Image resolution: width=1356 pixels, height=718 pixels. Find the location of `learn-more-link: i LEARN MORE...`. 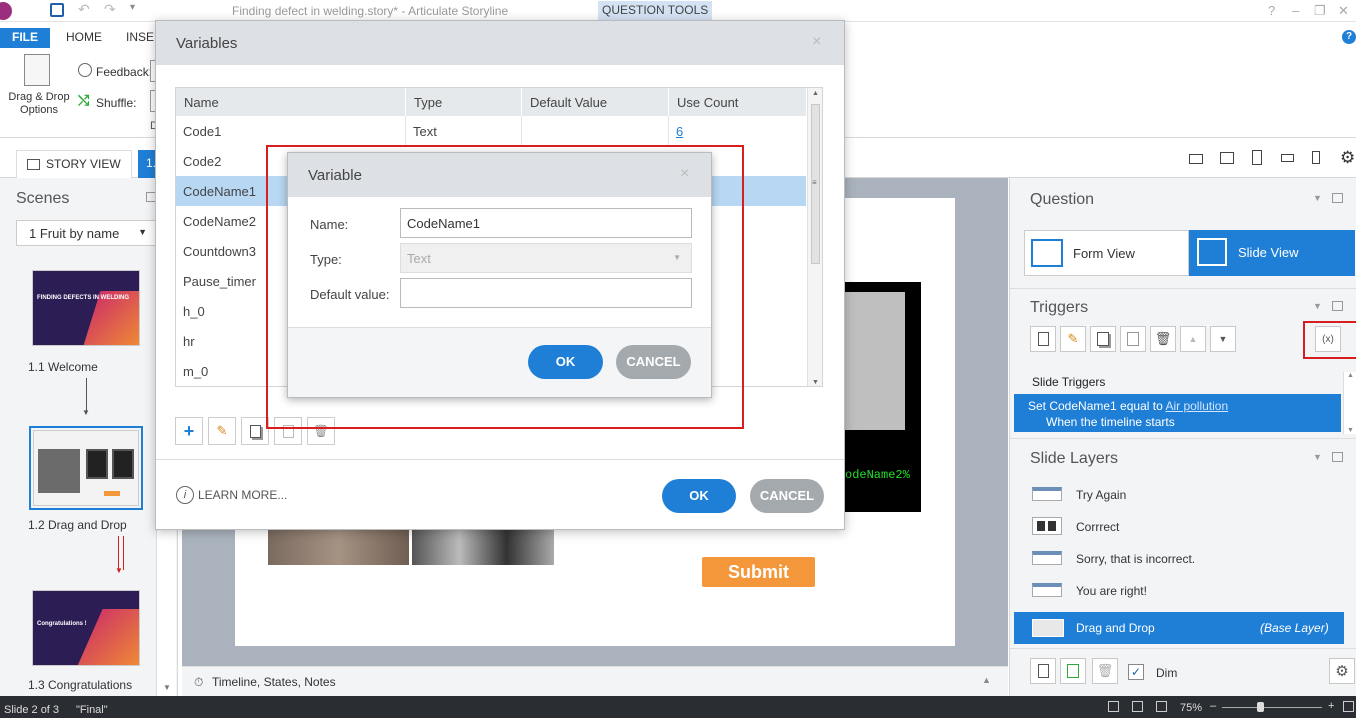

learn-more-link: i LEARN MORE... is located at coordinates (231, 495).